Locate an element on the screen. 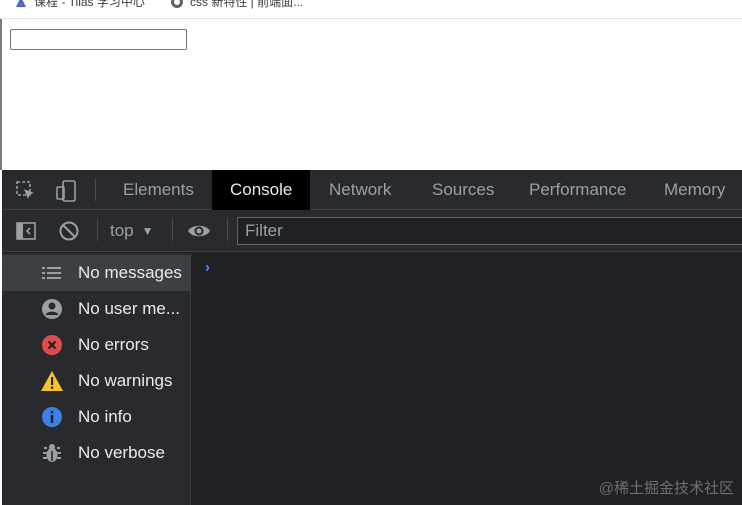 The width and height of the screenshot is (742, 505). sidebar-item-label: No warnings is located at coordinates (125, 380).